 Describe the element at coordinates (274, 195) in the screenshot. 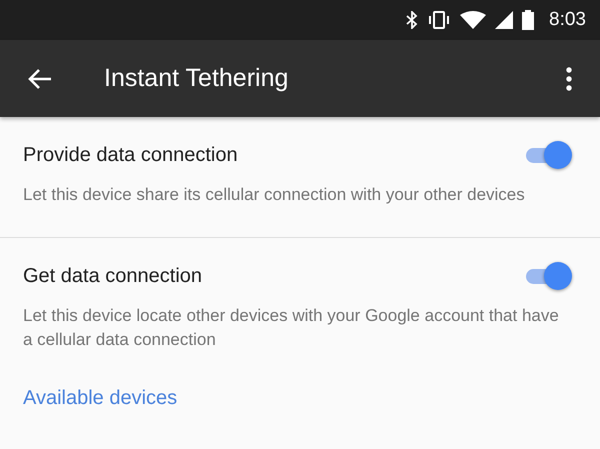

I see `setting-description: Let this device share its cellular connection with your other devices` at that location.